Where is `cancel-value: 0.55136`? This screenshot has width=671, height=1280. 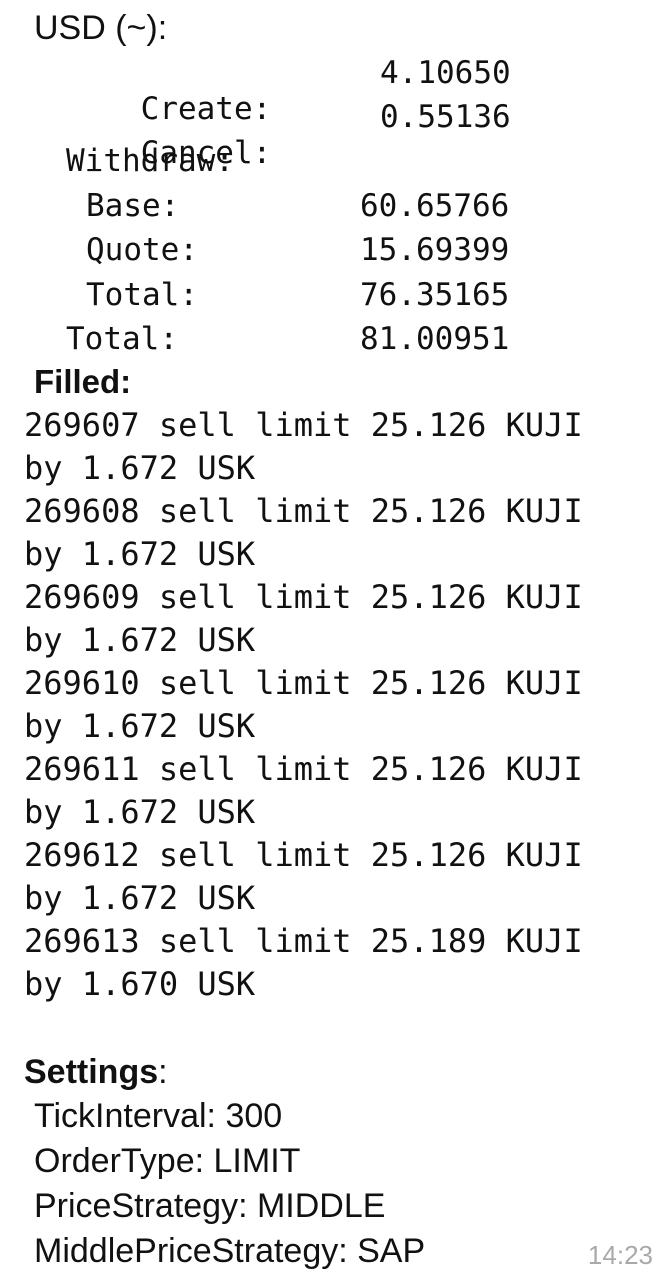
cancel-value: 0.55136 is located at coordinates (445, 117).